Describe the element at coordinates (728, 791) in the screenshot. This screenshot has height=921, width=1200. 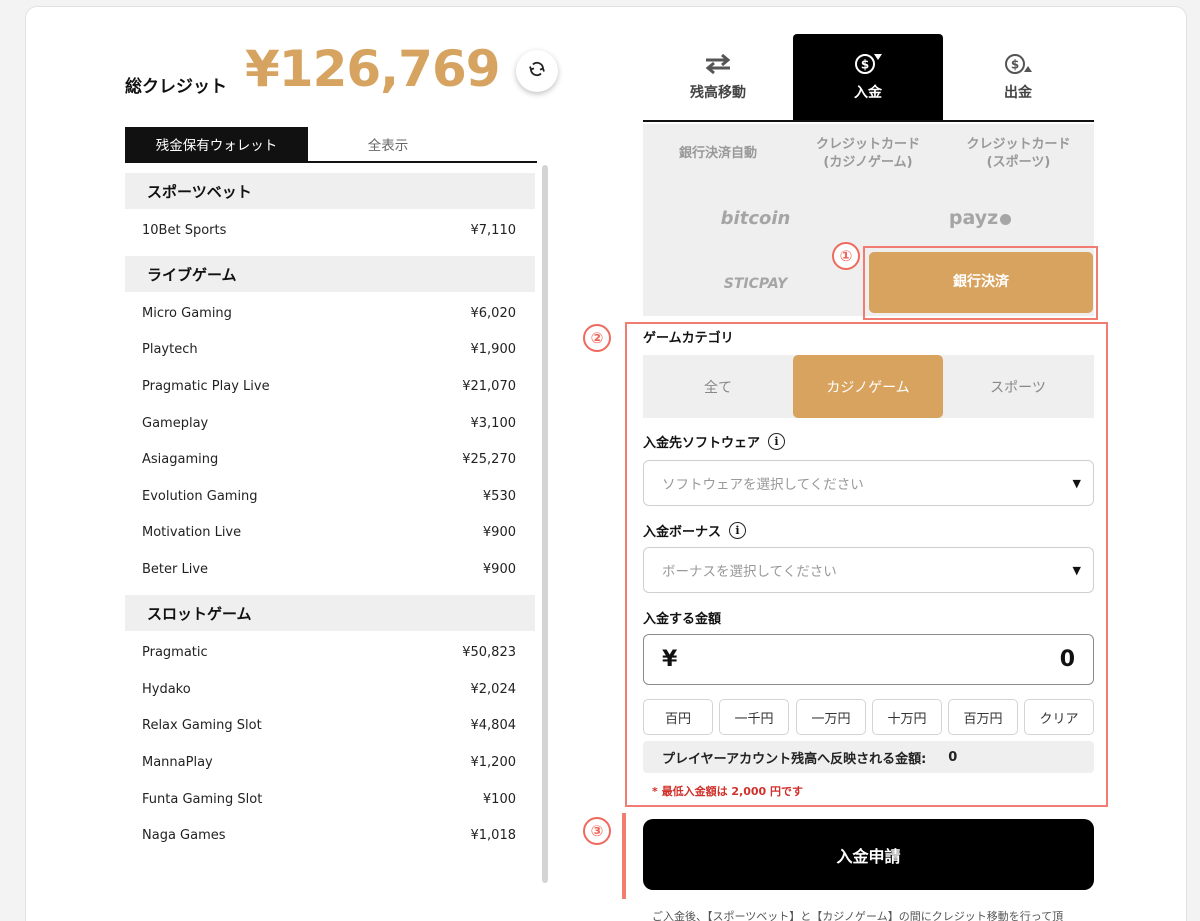
I see `minimum-deposit-note: * 最低入金額は 2,000 円です` at that location.